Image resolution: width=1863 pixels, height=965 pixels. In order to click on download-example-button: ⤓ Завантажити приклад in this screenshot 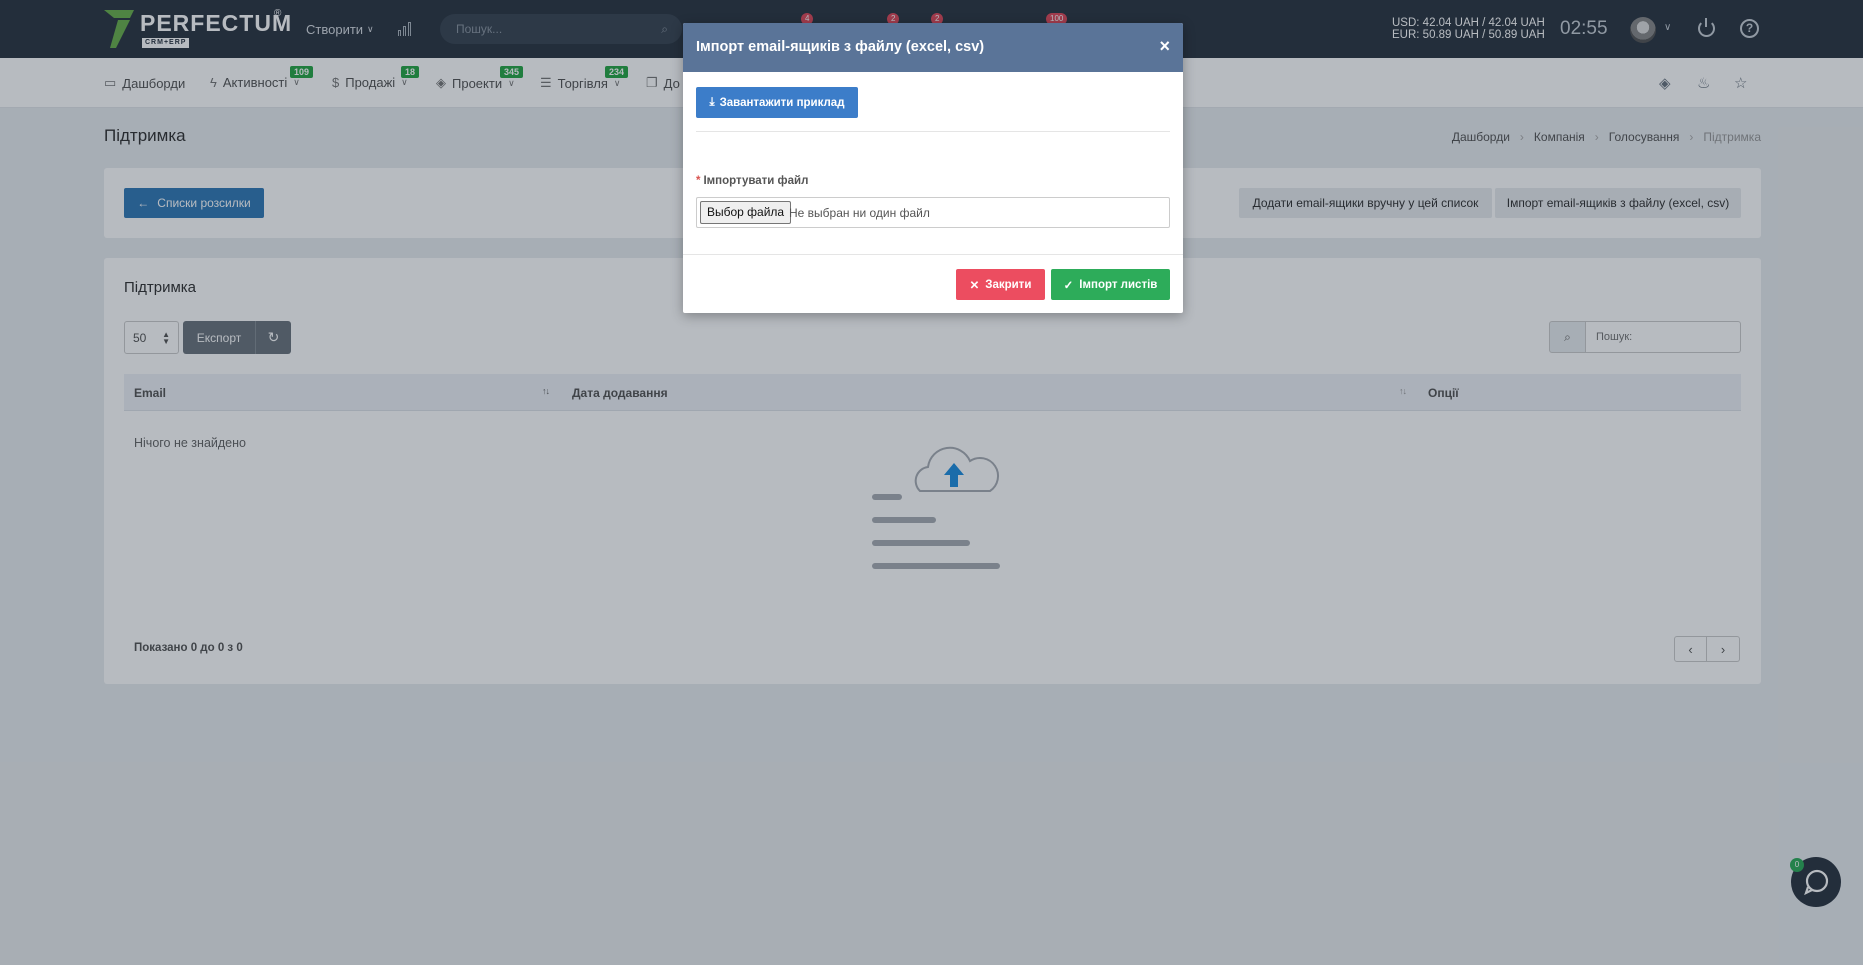, I will do `click(777, 102)`.